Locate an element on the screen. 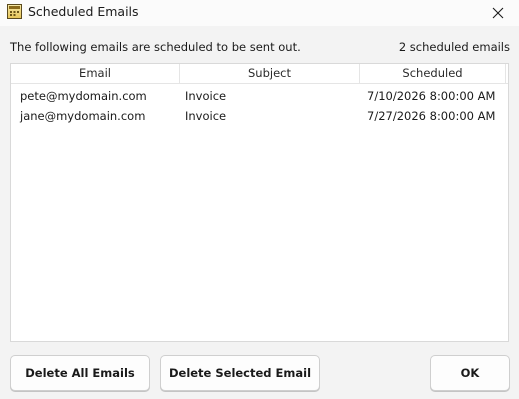  window-title: Scheduled Emails is located at coordinates (83, 11).